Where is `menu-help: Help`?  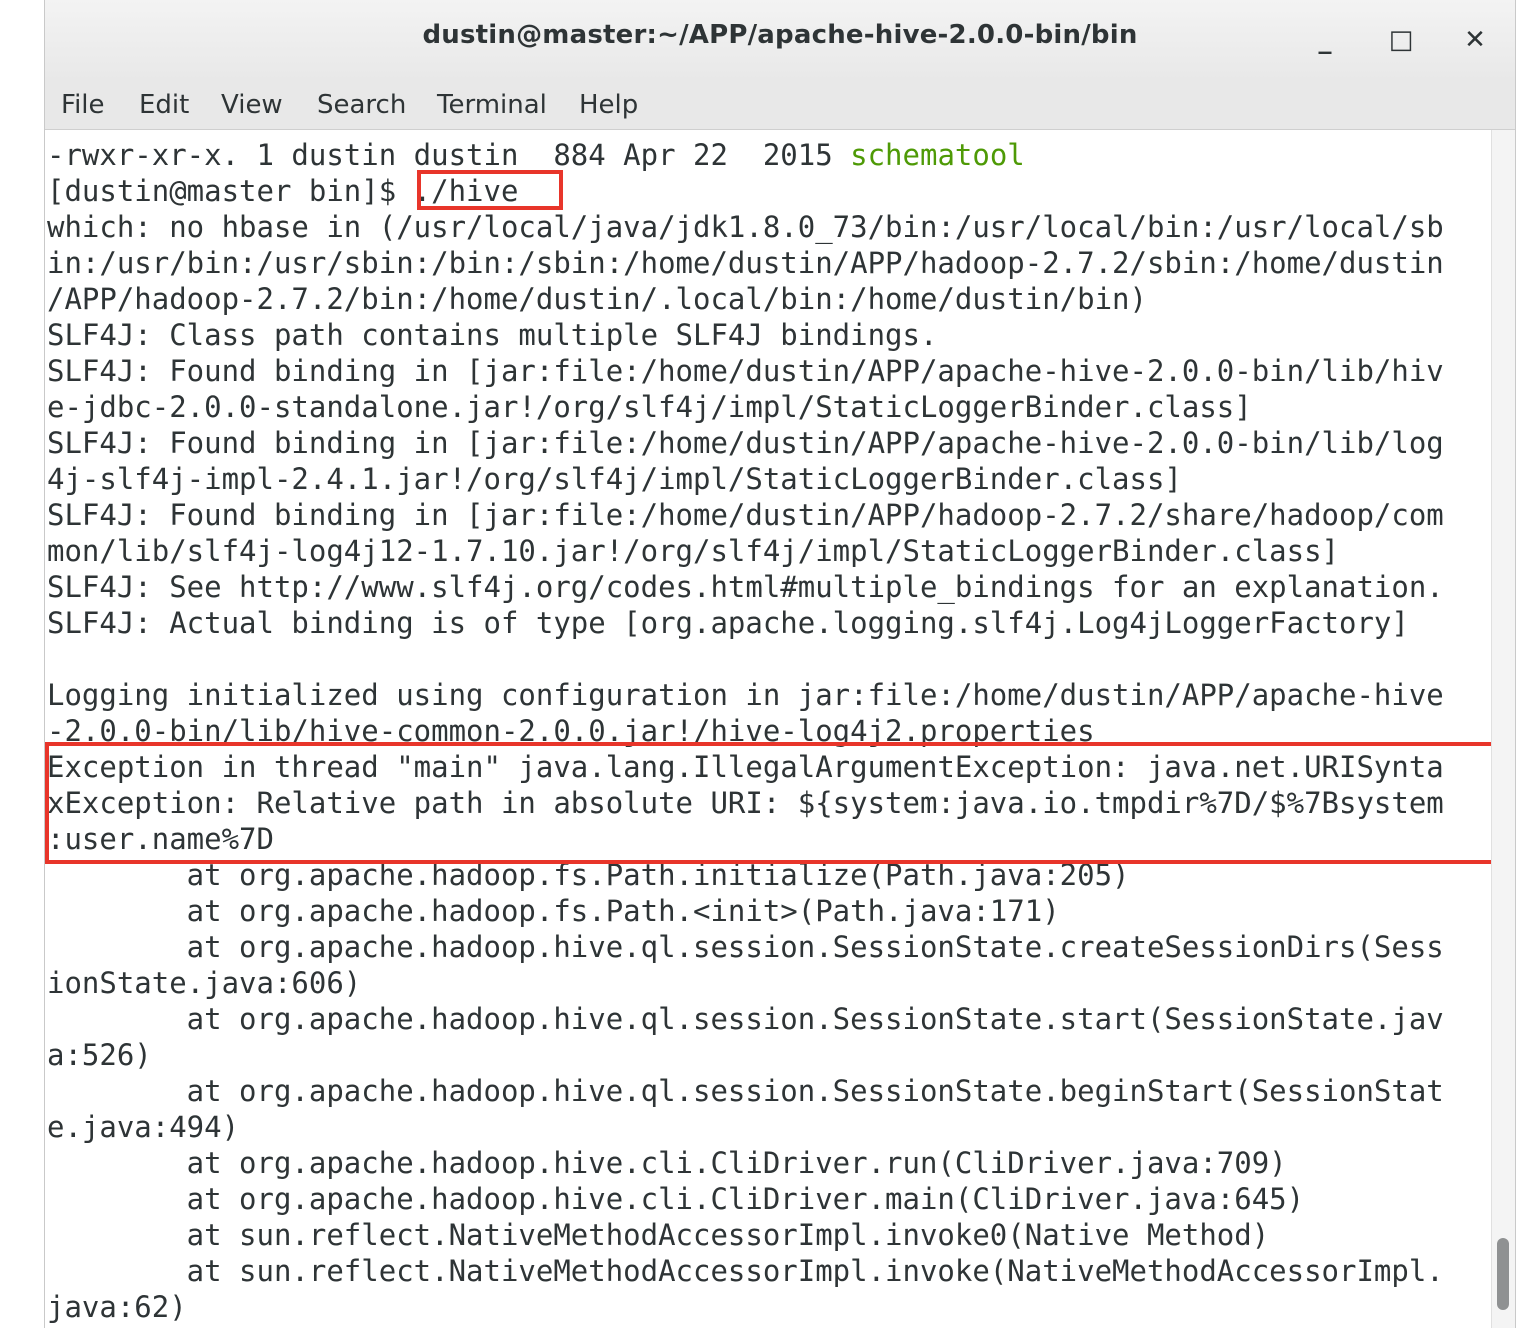
menu-help: Help is located at coordinates (608, 105).